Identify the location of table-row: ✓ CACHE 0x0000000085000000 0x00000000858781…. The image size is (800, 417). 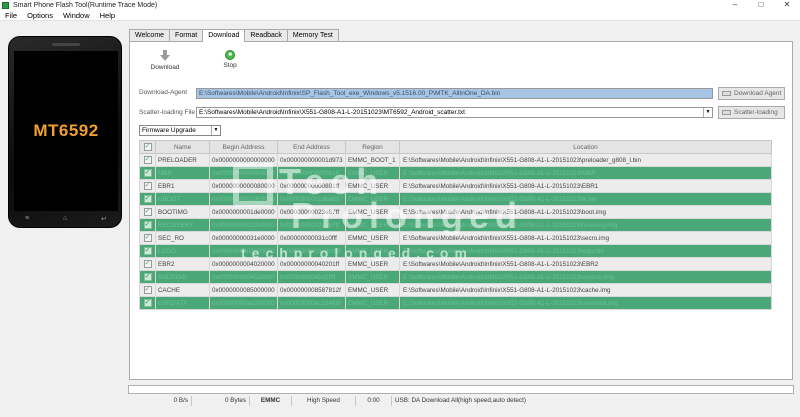
(455, 290).